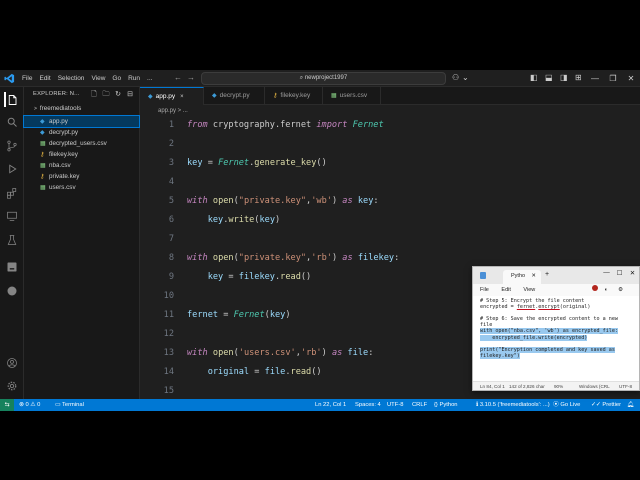  What do you see at coordinates (81, 132) in the screenshot?
I see `file-item: ◆ decrypt.py` at bounding box center [81, 132].